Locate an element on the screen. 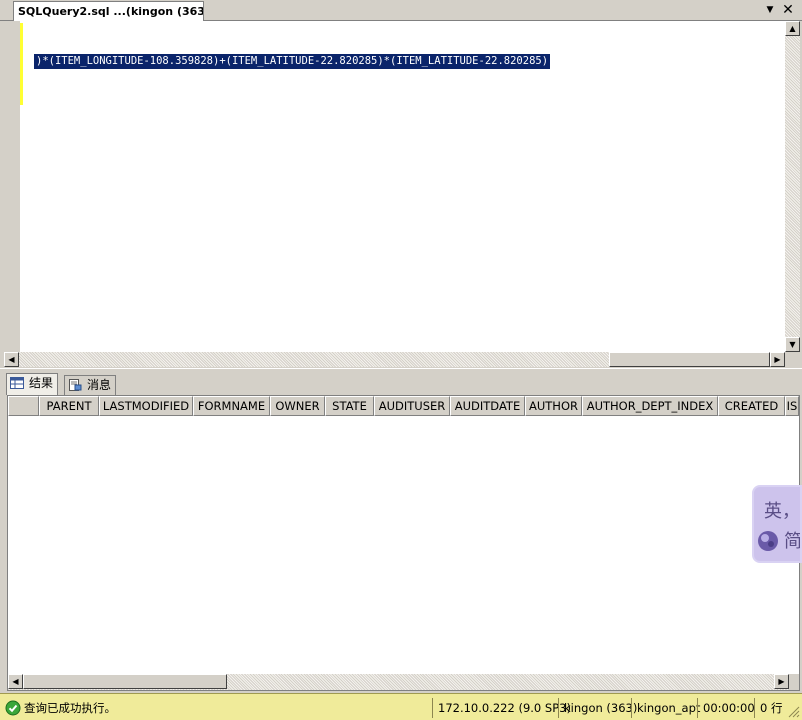 The width and height of the screenshot is (802, 720). status-rows: 0 行 is located at coordinates (771, 708).